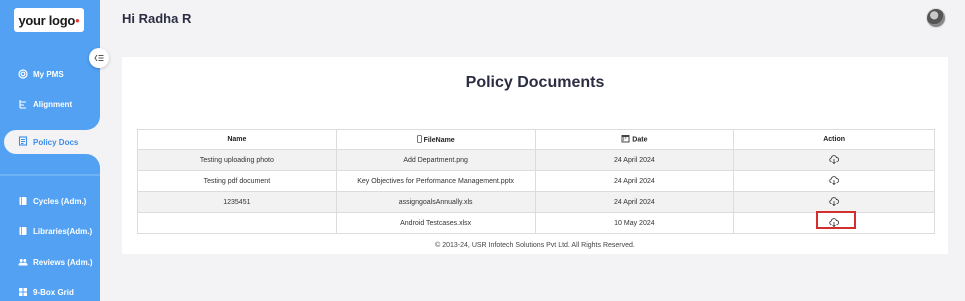 Image resolution: width=965 pixels, height=301 pixels. I want to click on cell-filename: Add Department.png, so click(435, 160).